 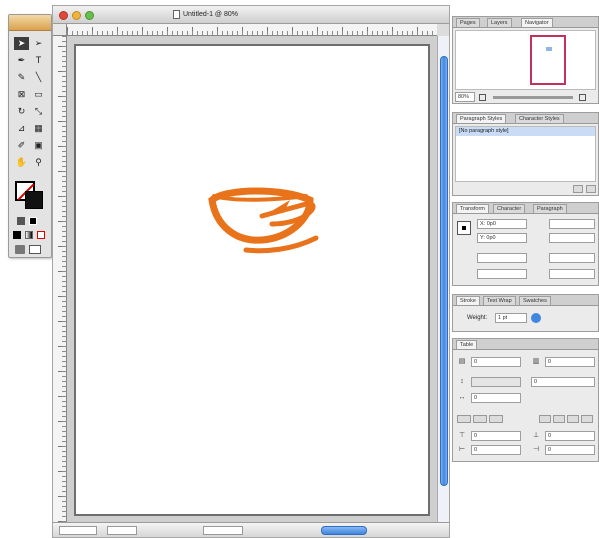 I want to click on zoom-slider, so click(x=533, y=97).